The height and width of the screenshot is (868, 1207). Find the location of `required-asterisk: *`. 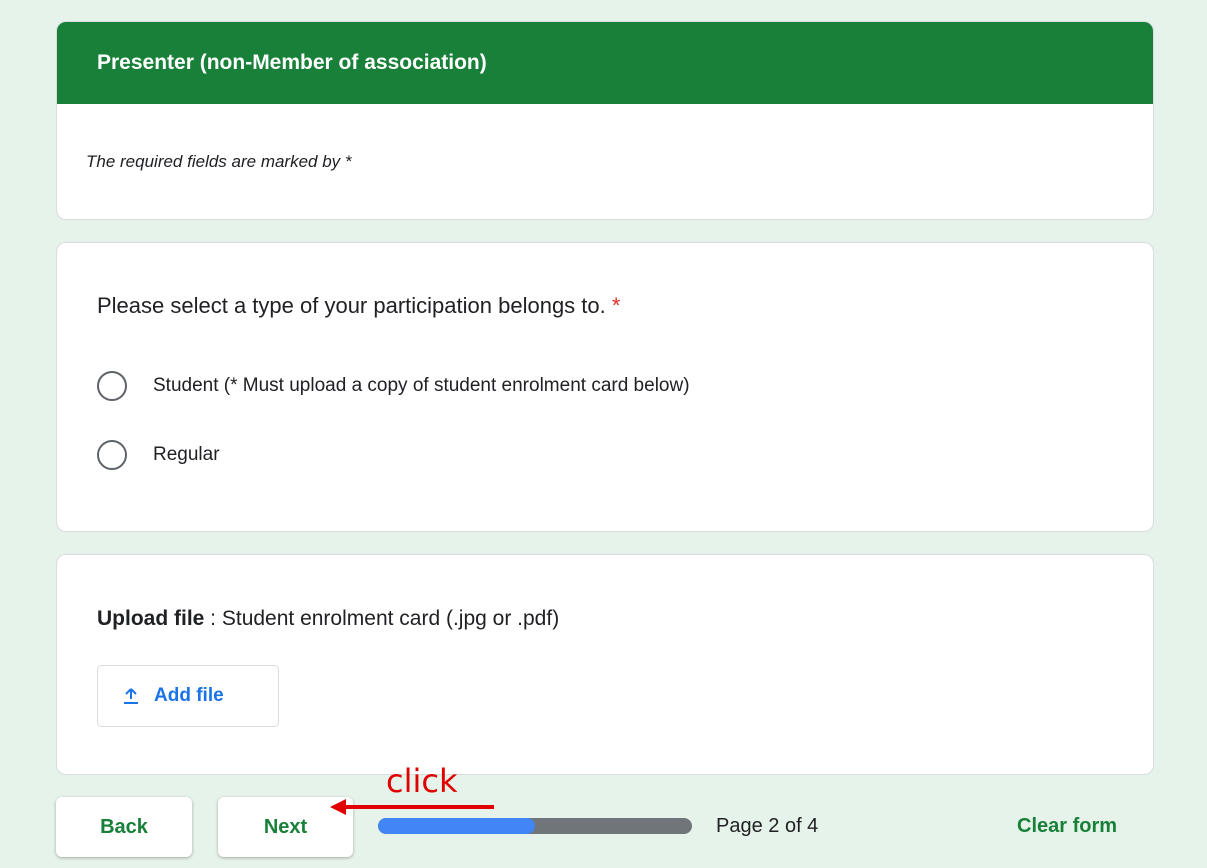

required-asterisk: * is located at coordinates (616, 305).